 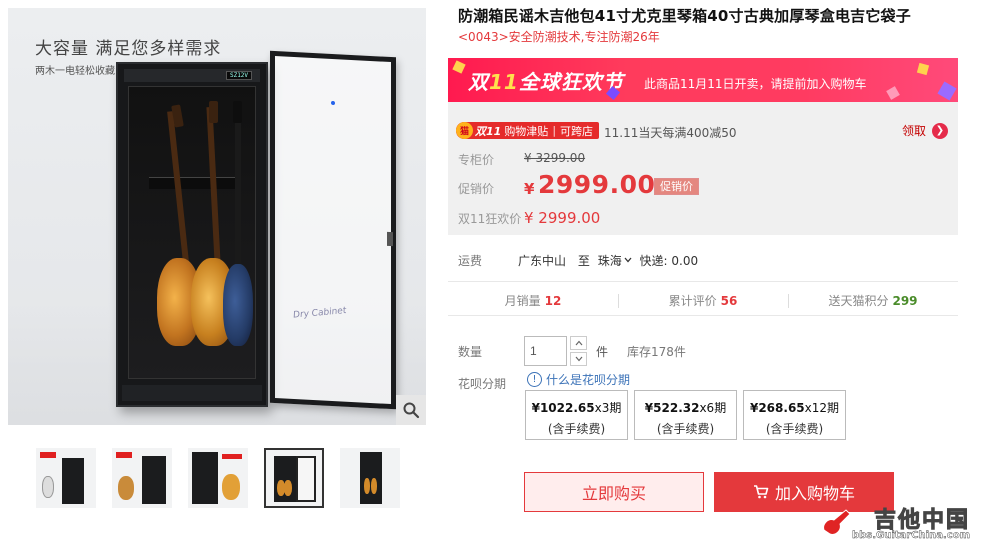 I want to click on double11-price-label: 双11狂欢价, so click(x=490, y=219).